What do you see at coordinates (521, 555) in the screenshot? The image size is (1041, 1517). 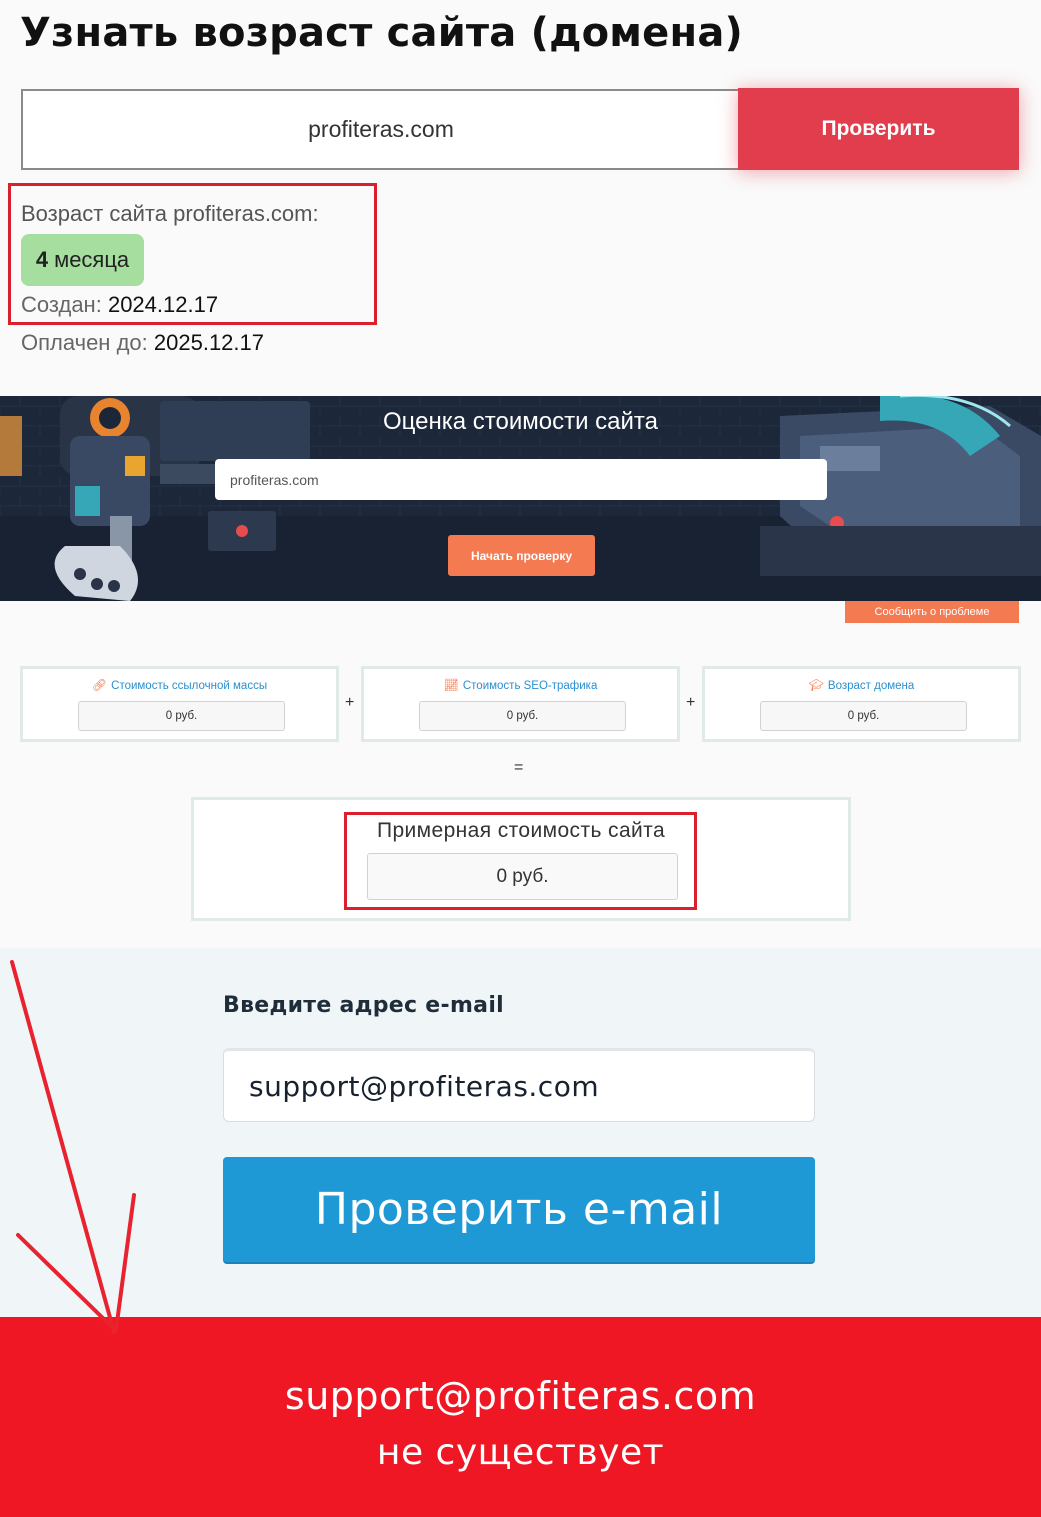 I see `start-check-button: Начать проверку` at bounding box center [521, 555].